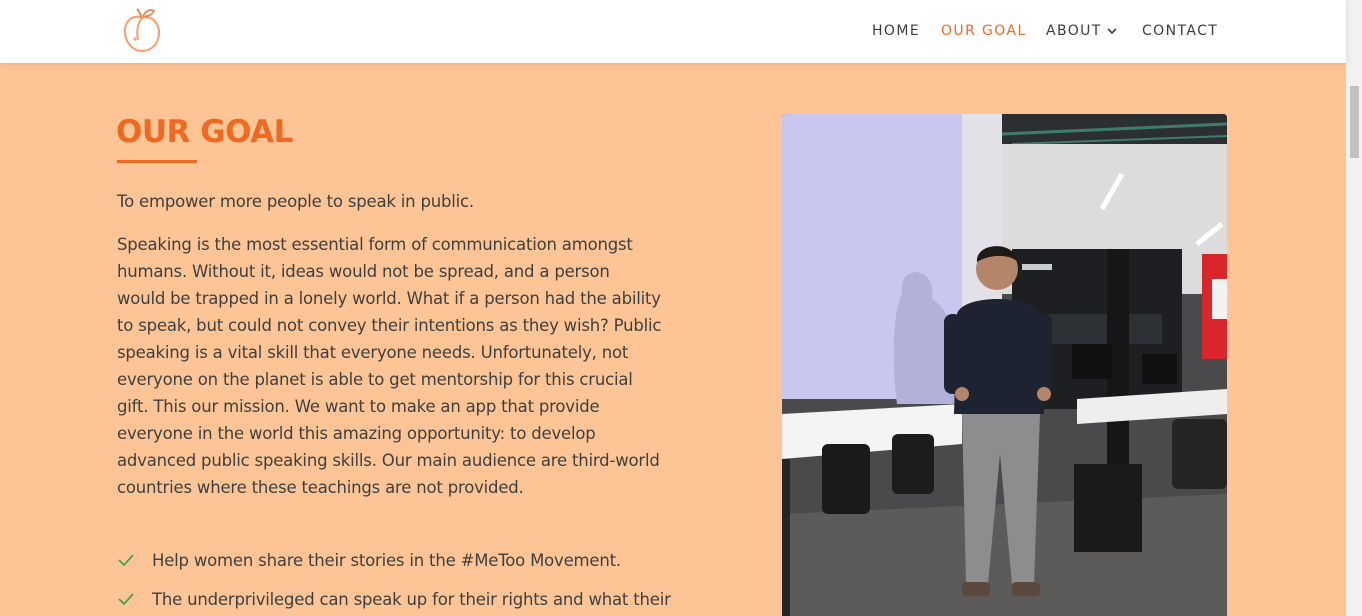 The height and width of the screenshot is (616, 1362). I want to click on page-scrollbar, so click(1354, 308).